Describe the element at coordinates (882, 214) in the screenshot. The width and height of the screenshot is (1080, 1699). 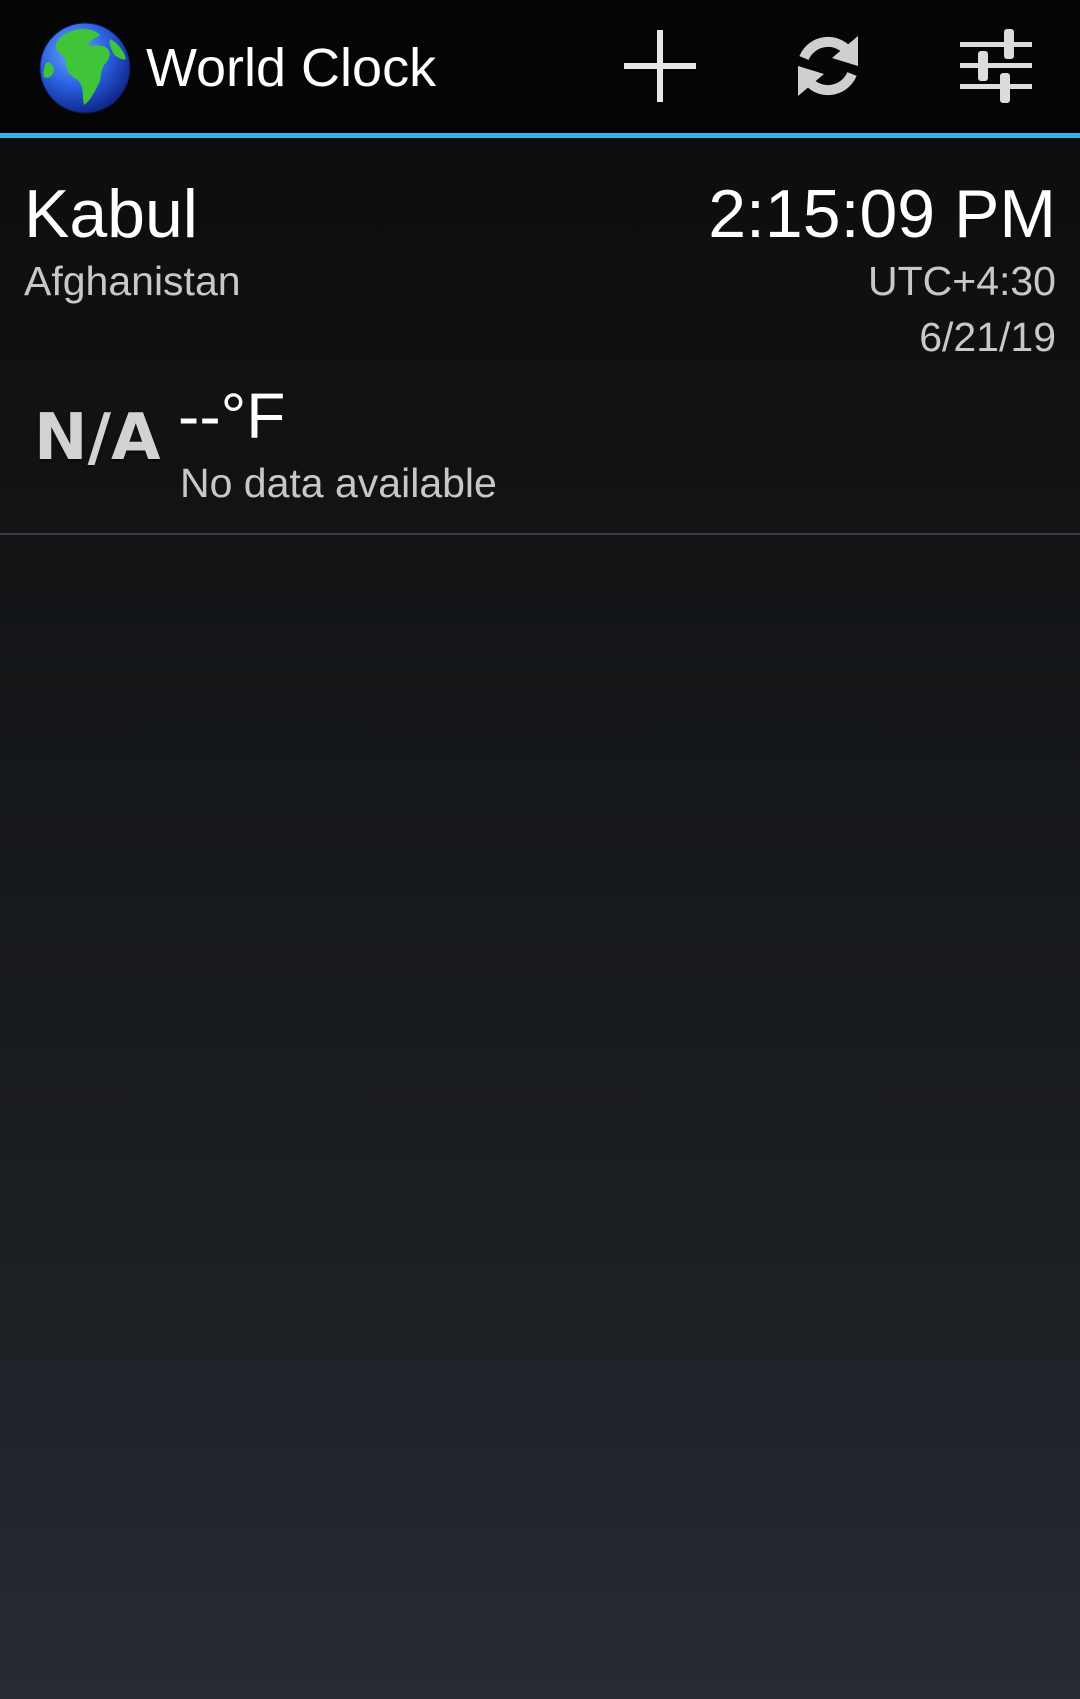
I see `clock-time: 2:15:09 PM` at that location.